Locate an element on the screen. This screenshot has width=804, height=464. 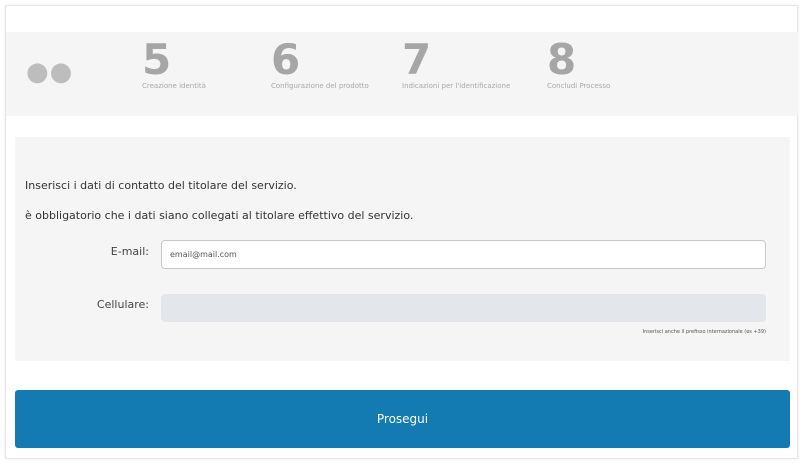
step-label: Concludi Processo is located at coordinates (579, 86).